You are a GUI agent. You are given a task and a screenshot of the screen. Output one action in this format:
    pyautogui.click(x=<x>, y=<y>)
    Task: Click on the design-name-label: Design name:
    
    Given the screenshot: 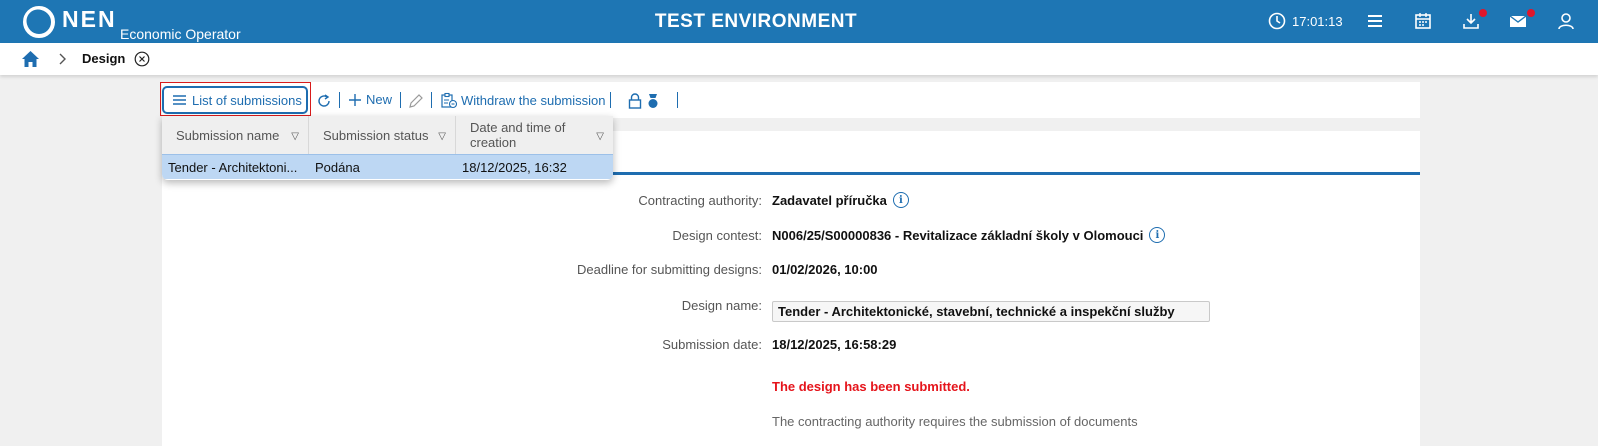 What is the action you would take?
    pyautogui.click(x=721, y=305)
    